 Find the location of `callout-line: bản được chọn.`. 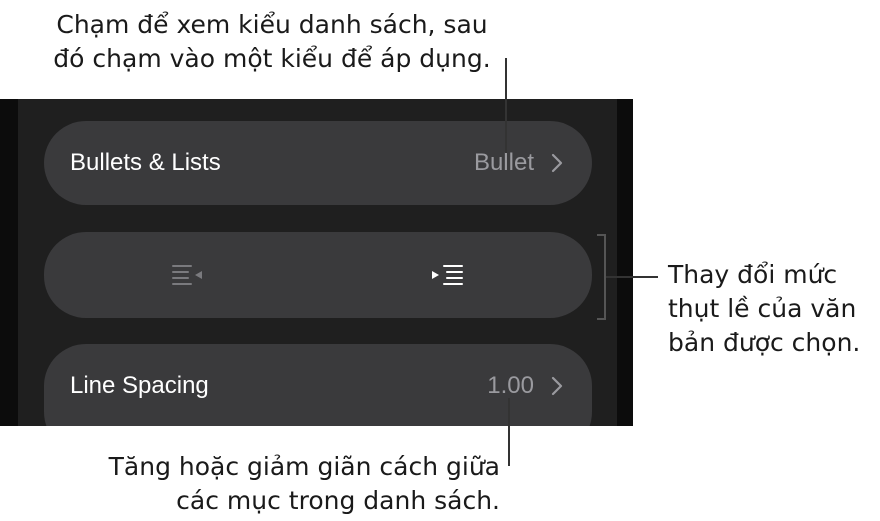

callout-line: bản được chọn. is located at coordinates (764, 342).